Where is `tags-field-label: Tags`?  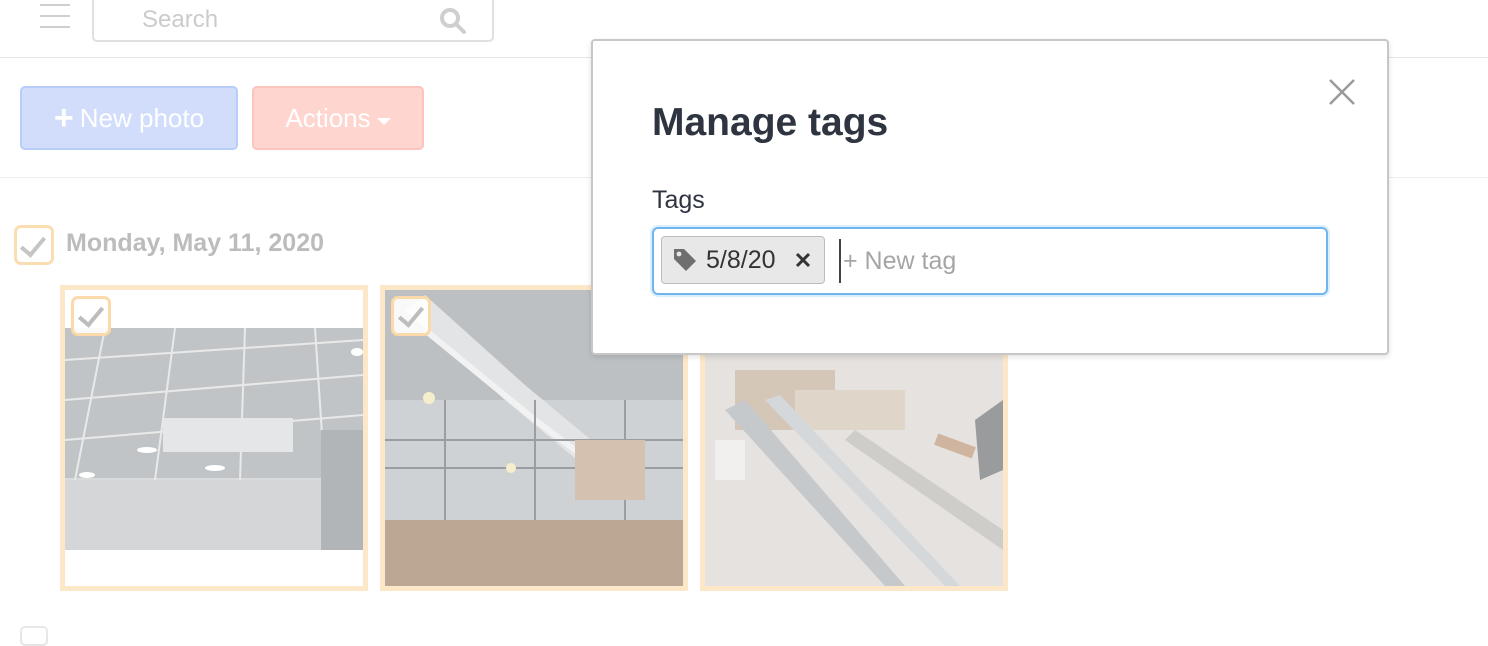
tags-field-label: Tags is located at coordinates (678, 200).